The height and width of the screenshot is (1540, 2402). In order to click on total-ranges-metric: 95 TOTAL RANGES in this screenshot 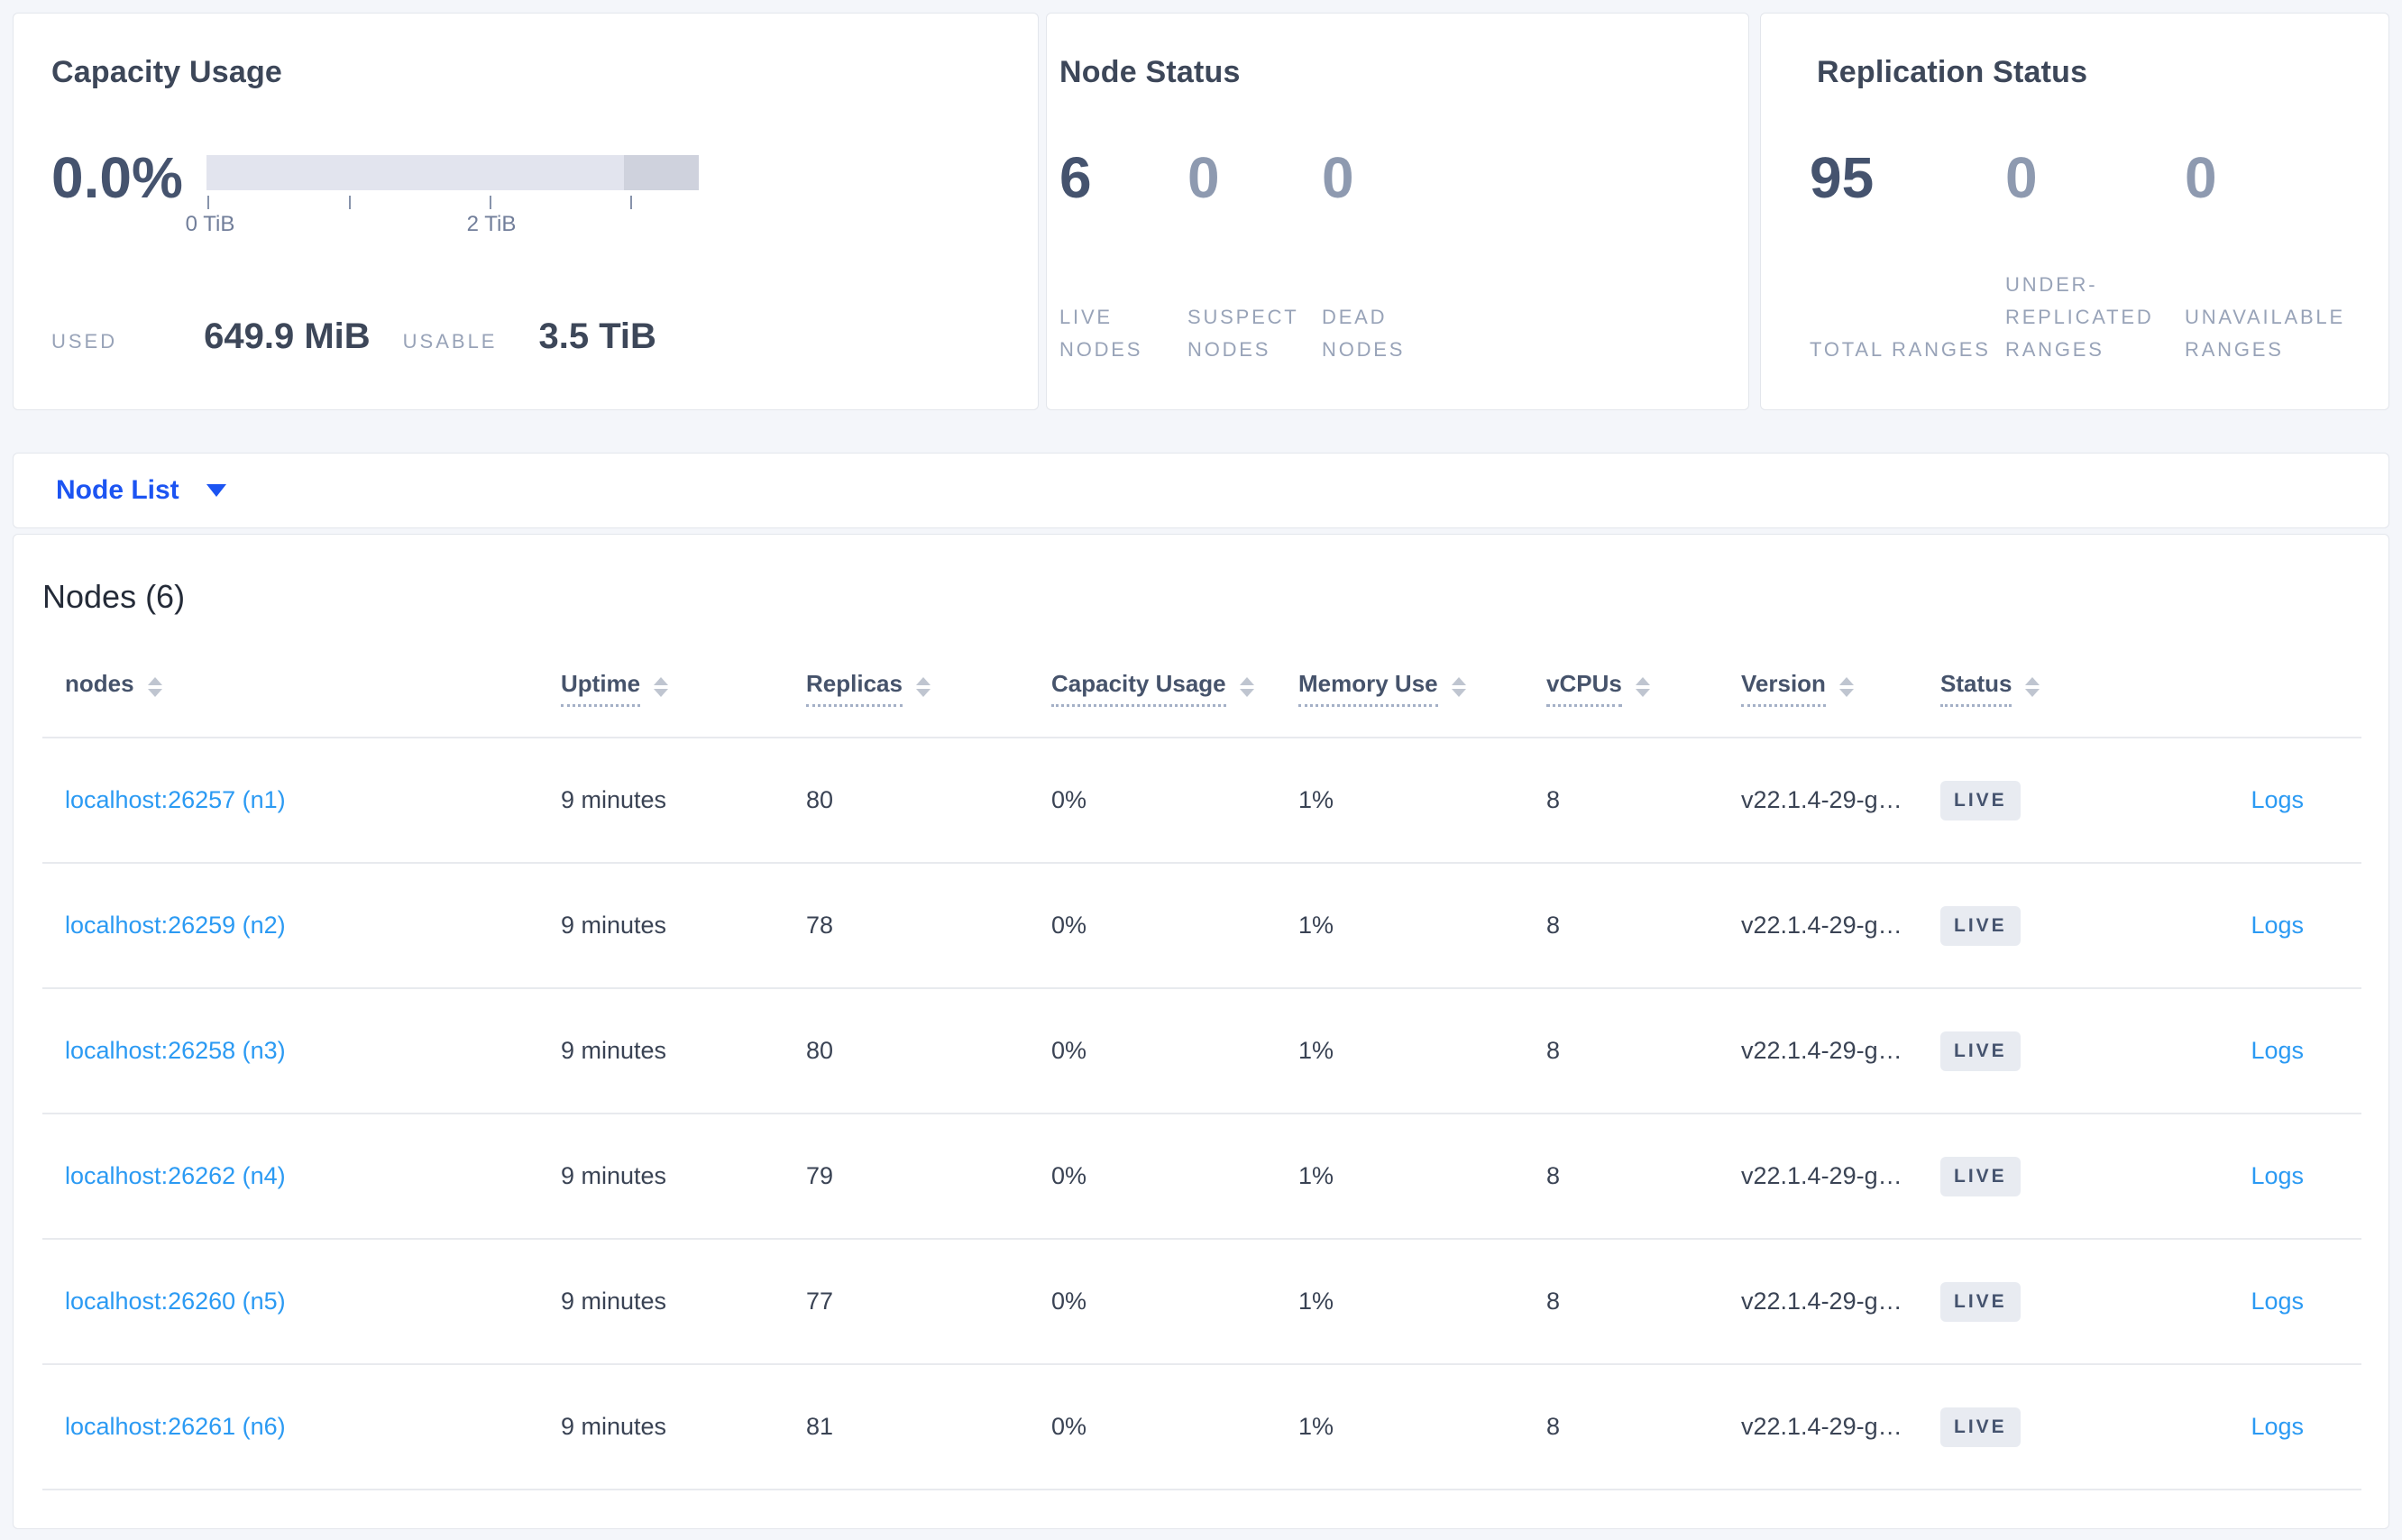, I will do `click(1907, 255)`.